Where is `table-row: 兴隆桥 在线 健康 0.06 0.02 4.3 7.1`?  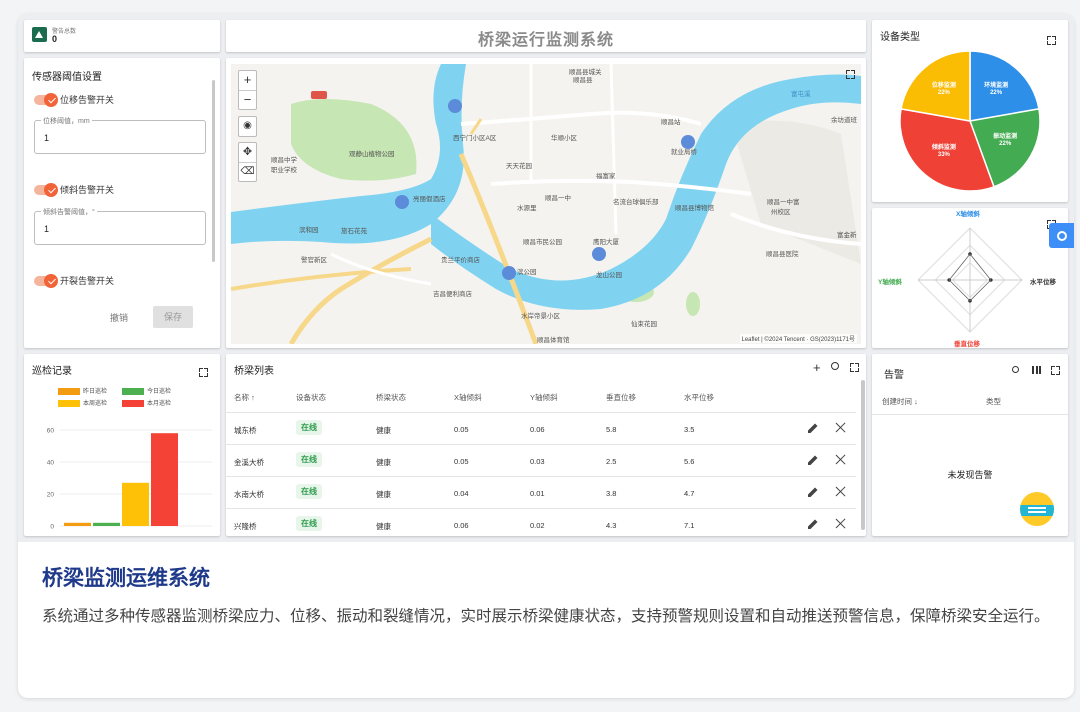 table-row: 兴隆桥 在线 健康 0.06 0.02 4.3 7.1 is located at coordinates (541, 522).